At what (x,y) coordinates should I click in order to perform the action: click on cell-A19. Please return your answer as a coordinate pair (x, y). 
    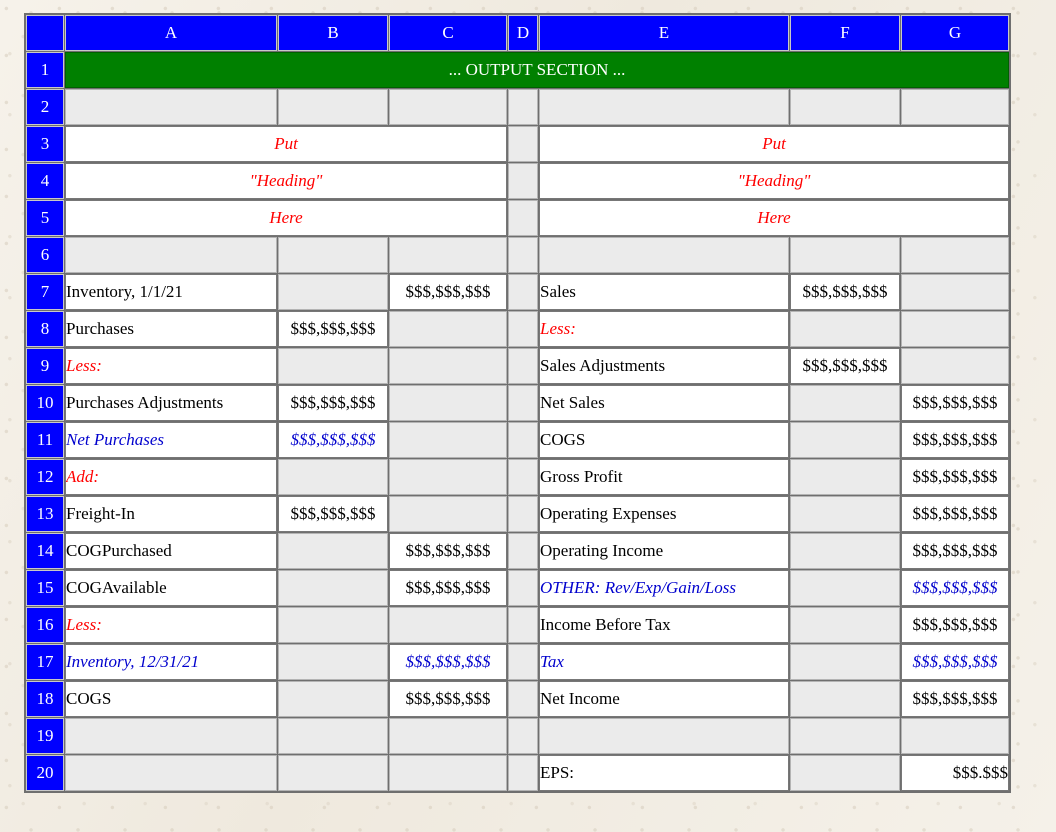
    Looking at the image, I should click on (171, 736).